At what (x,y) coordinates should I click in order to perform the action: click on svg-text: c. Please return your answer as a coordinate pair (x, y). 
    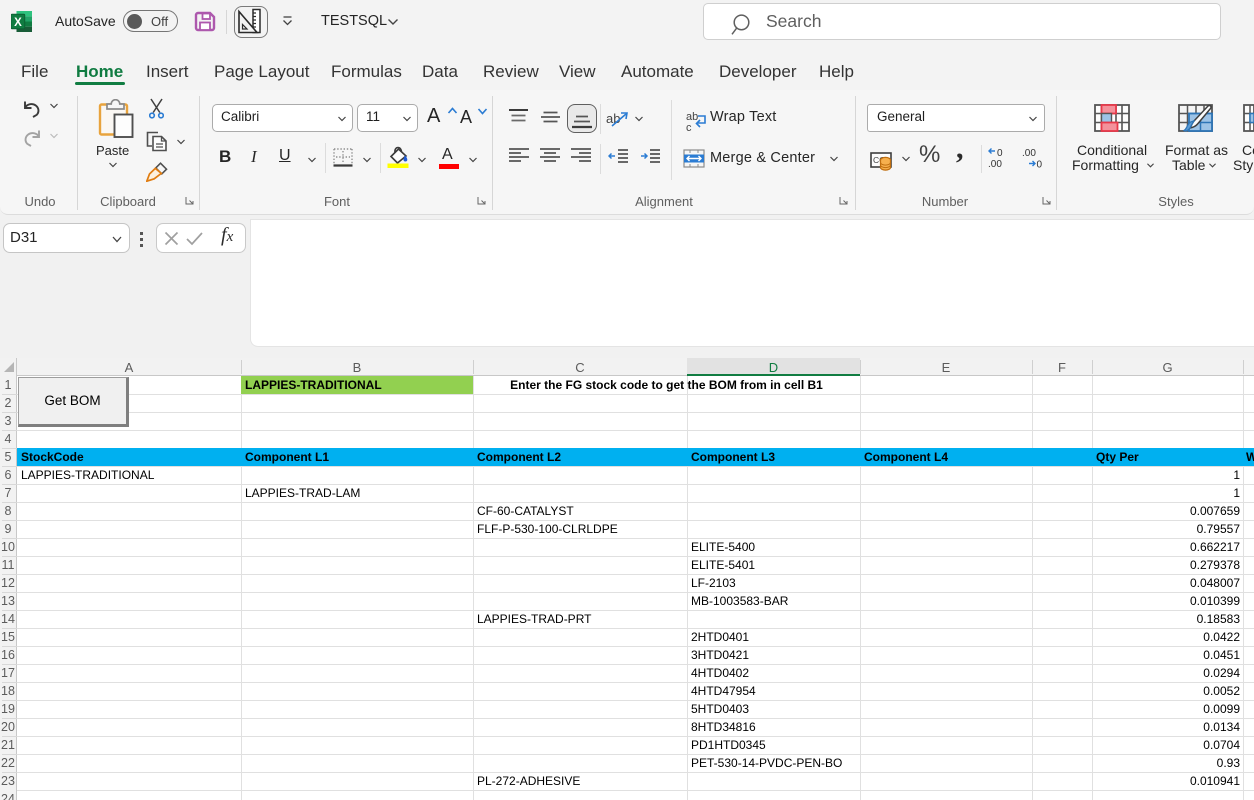
    Looking at the image, I should click on (689, 127).